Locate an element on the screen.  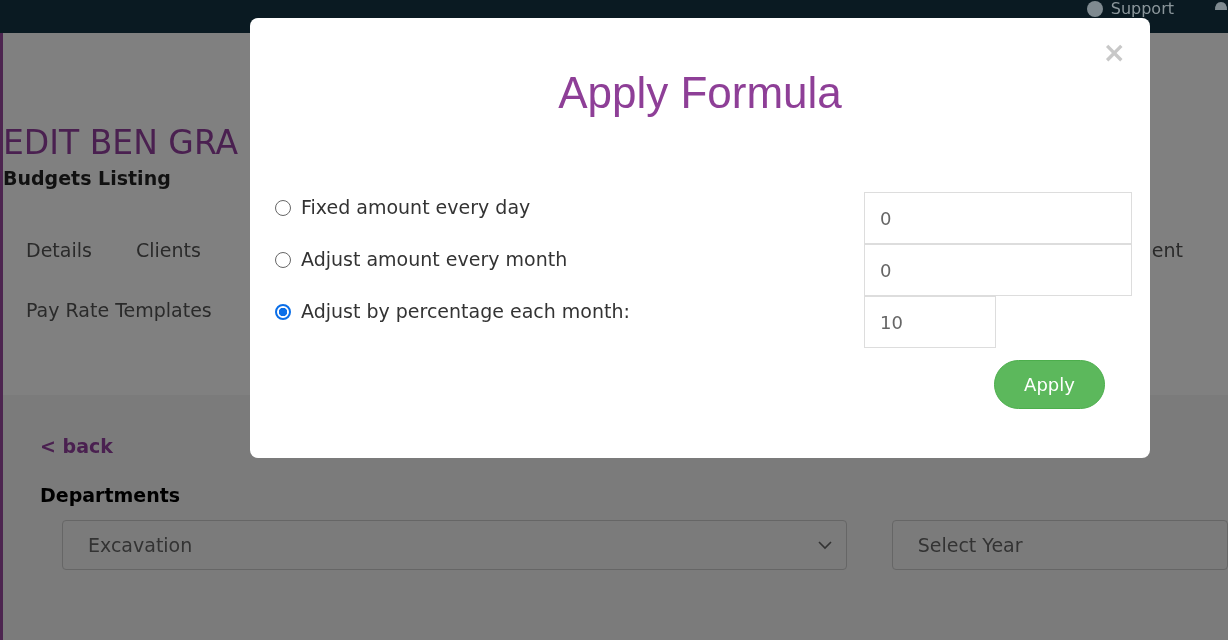
tab: ent is located at coordinates (1167, 250).